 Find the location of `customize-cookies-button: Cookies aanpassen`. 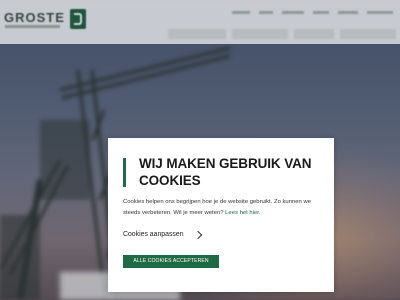

customize-cookies-button: Cookies aanpassen is located at coordinates (162, 234).